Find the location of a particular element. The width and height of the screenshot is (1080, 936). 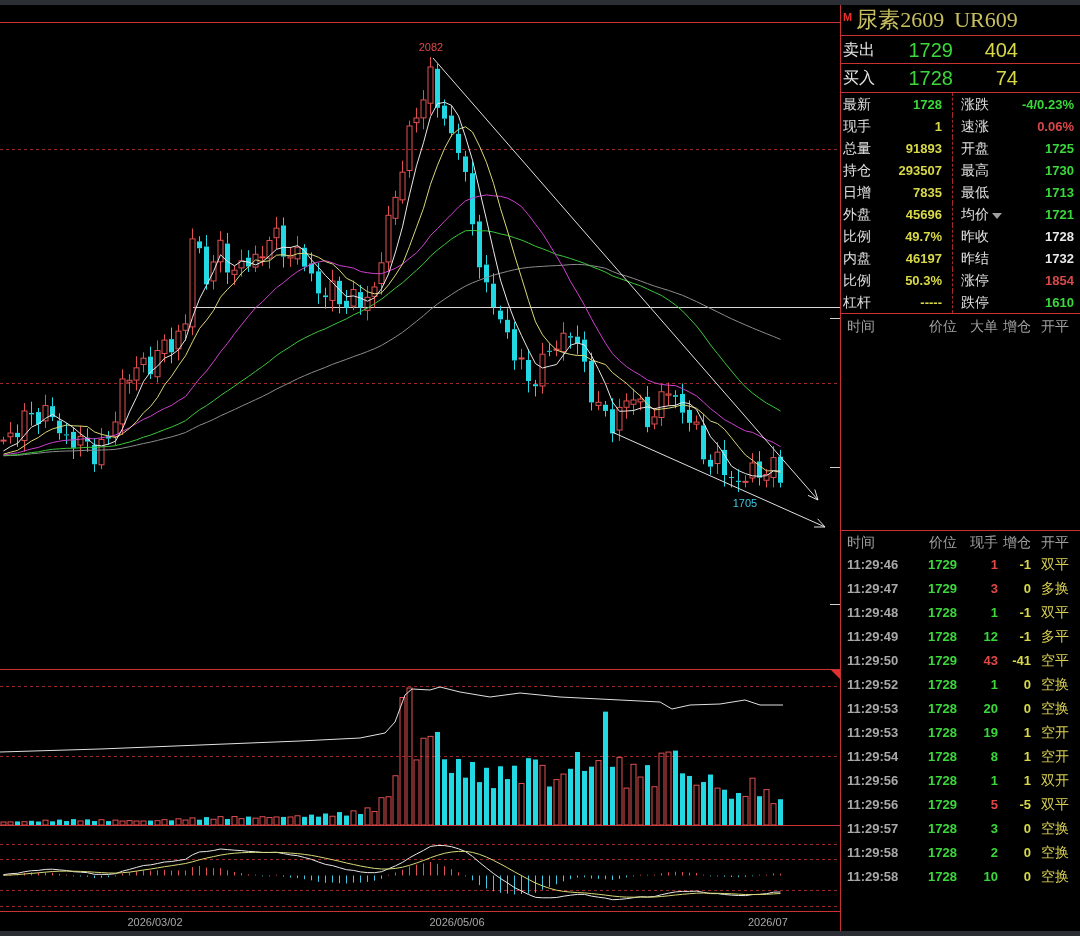

tick-time: 11:29:46 is located at coordinates (873, 564).